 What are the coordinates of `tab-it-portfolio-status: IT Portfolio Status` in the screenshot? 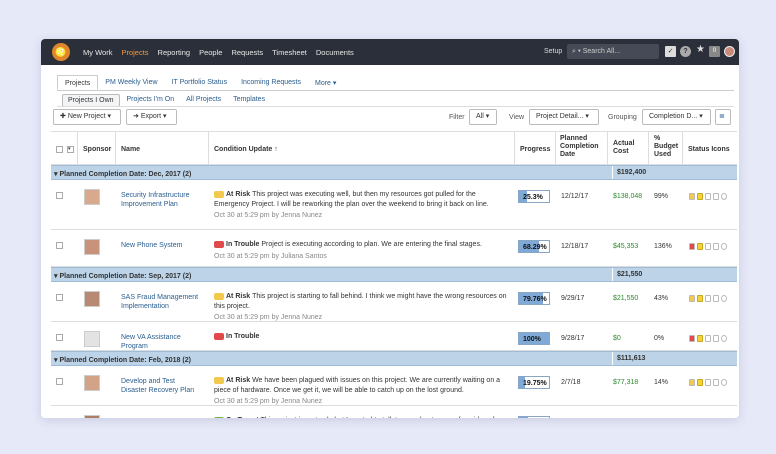 It's located at (200, 82).